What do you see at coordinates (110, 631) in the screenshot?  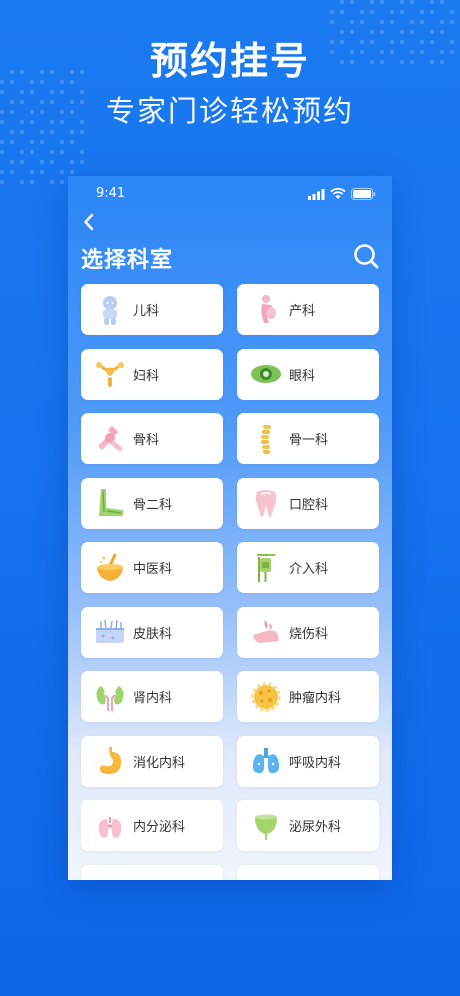 I see `skin-icon` at bounding box center [110, 631].